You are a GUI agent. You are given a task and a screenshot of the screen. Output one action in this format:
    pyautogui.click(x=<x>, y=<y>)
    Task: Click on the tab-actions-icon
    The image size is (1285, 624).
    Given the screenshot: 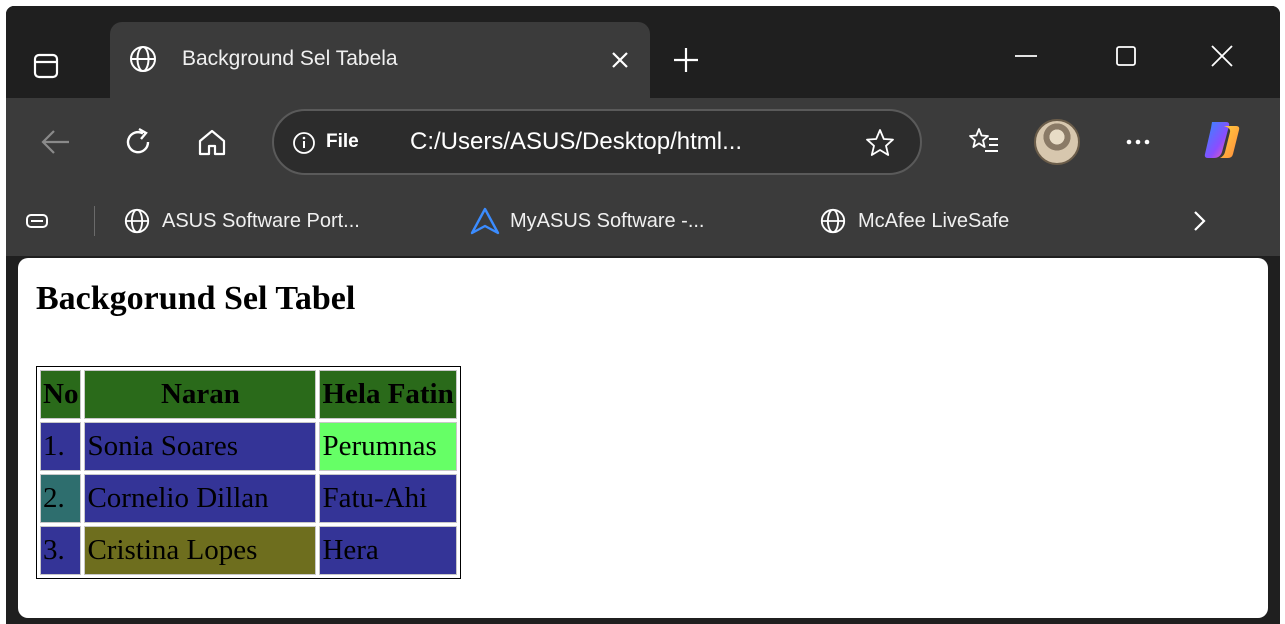 What is the action you would take?
    pyautogui.click(x=46, y=66)
    